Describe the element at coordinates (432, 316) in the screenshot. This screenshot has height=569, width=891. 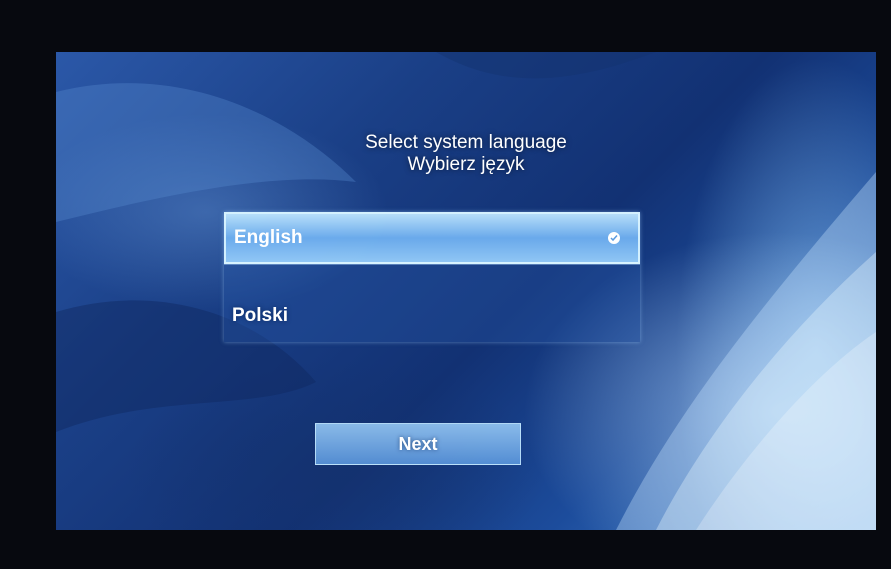
I see `language-option-polski: Polski` at that location.